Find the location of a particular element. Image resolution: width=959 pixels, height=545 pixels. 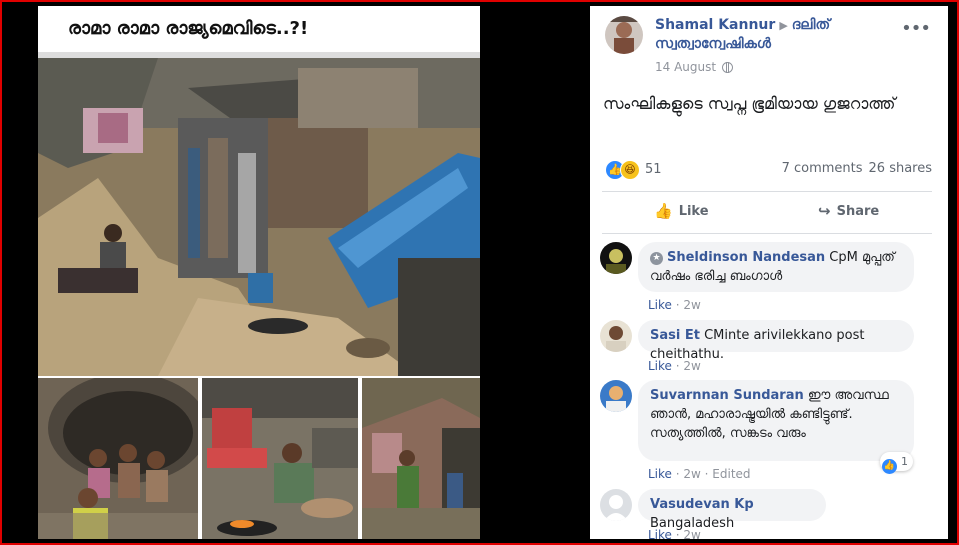

like-button: 👍 Like is located at coordinates (681, 211).